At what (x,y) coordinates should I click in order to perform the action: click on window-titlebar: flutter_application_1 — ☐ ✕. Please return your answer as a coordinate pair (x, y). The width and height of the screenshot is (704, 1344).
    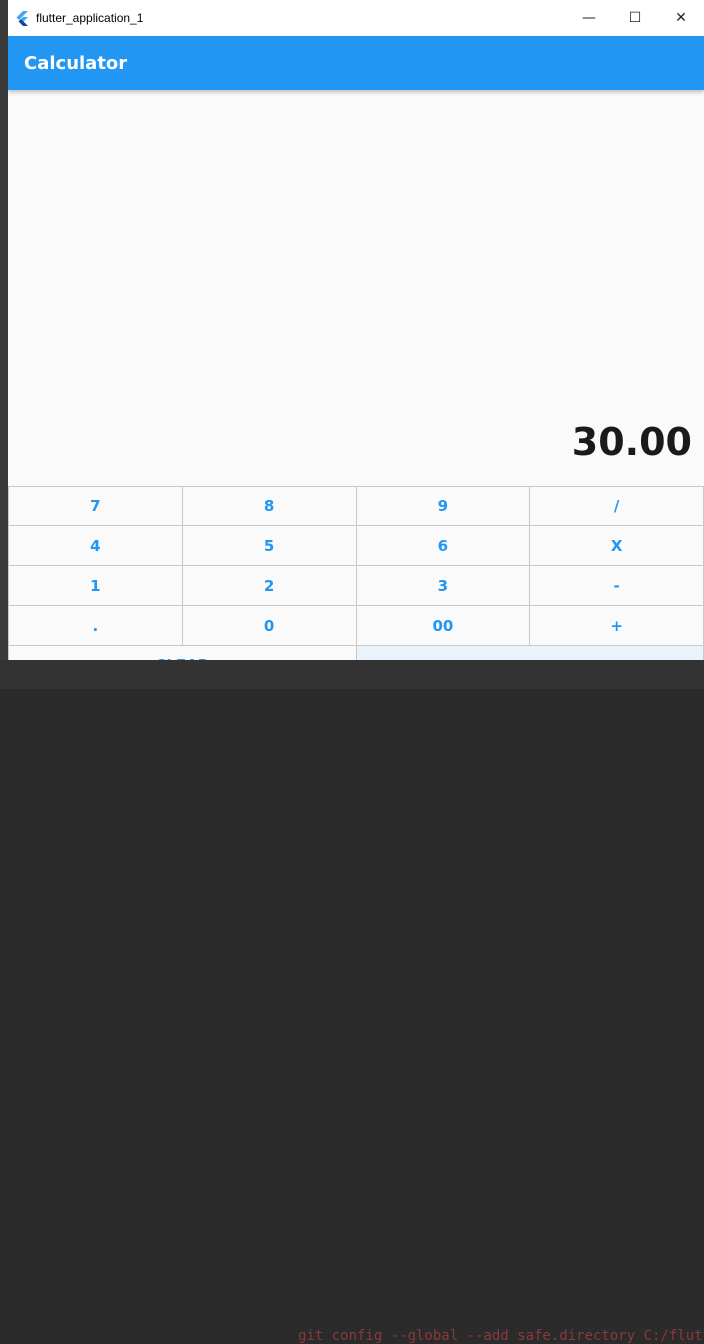
    Looking at the image, I should click on (356, 18).